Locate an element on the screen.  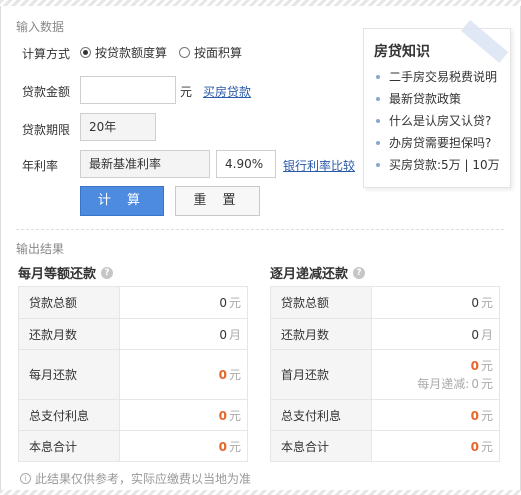
loan-amount-unit: 元 is located at coordinates (186, 92).